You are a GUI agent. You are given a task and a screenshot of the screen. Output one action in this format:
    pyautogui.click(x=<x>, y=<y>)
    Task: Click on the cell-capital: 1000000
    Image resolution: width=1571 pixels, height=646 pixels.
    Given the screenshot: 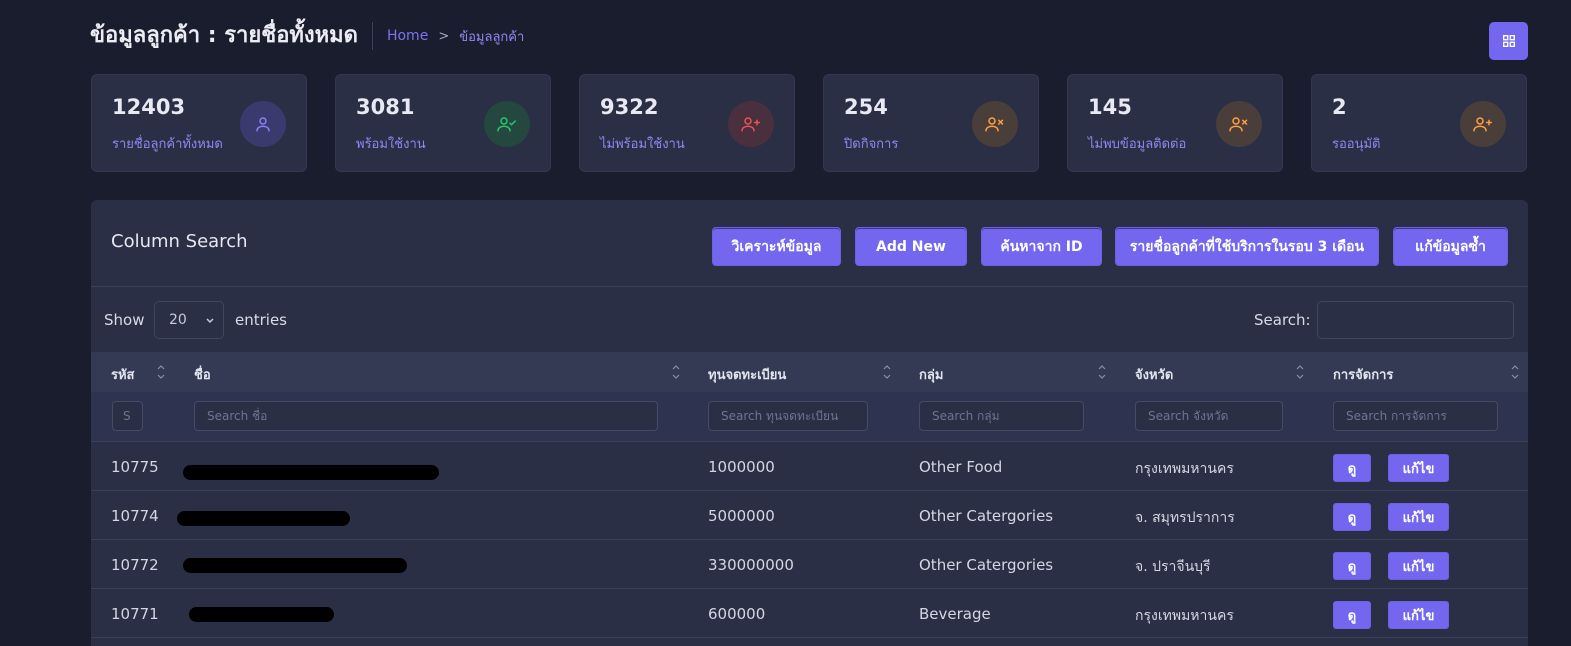 What is the action you would take?
    pyautogui.click(x=741, y=467)
    